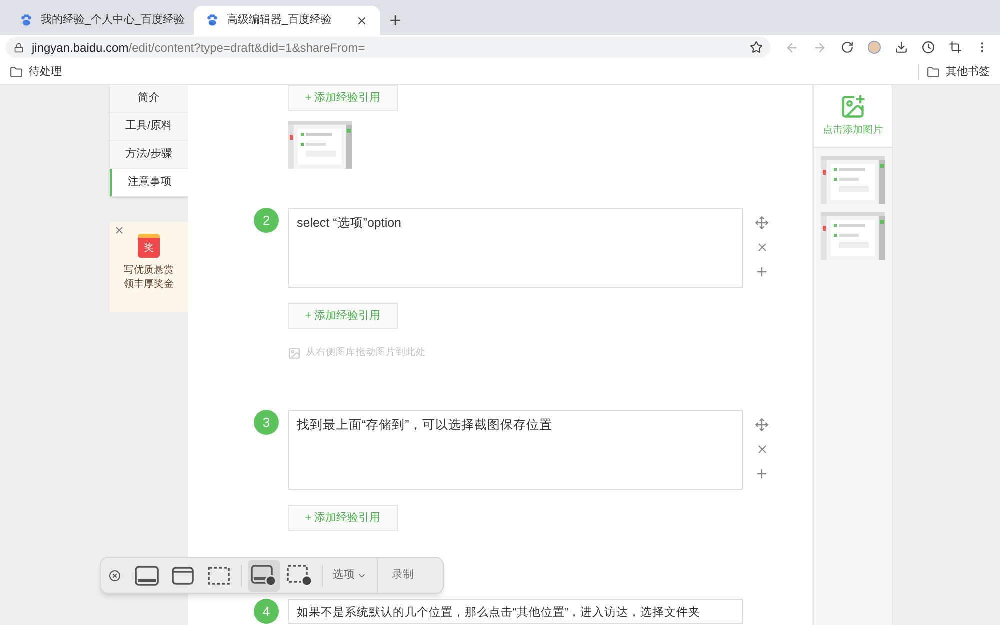 The width and height of the screenshot is (1000, 625). What do you see at coordinates (149, 183) in the screenshot?
I see `section-tab: 注意事项` at bounding box center [149, 183].